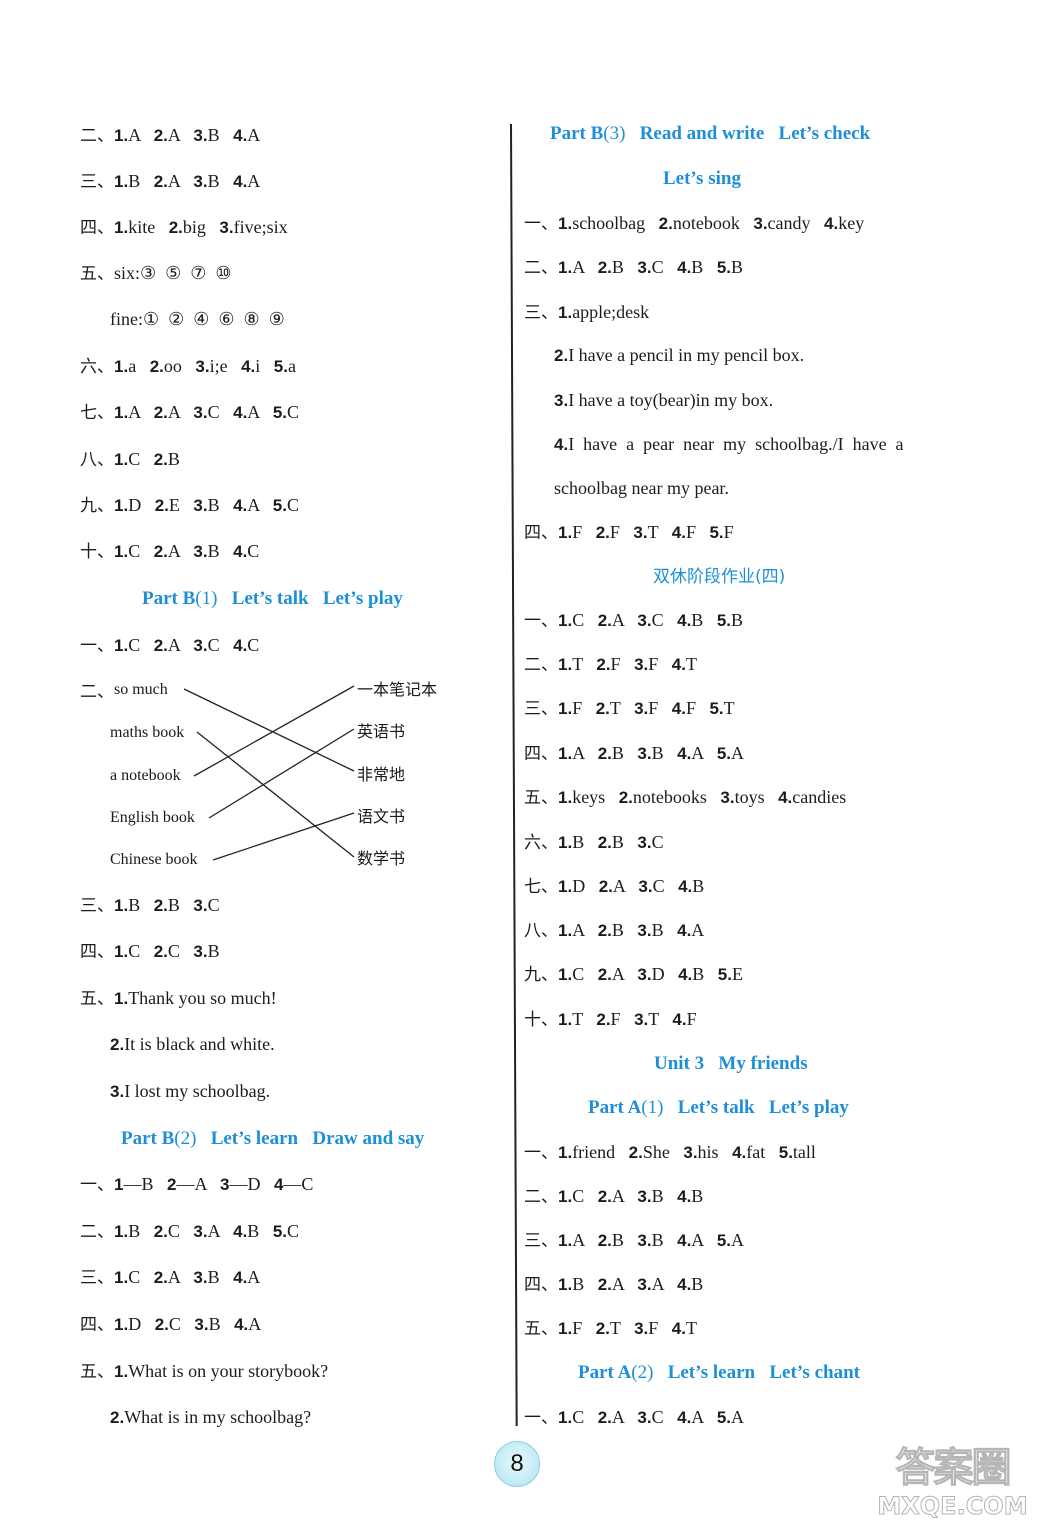  I want to click on answer-item: 1.T, so click(570, 1019).